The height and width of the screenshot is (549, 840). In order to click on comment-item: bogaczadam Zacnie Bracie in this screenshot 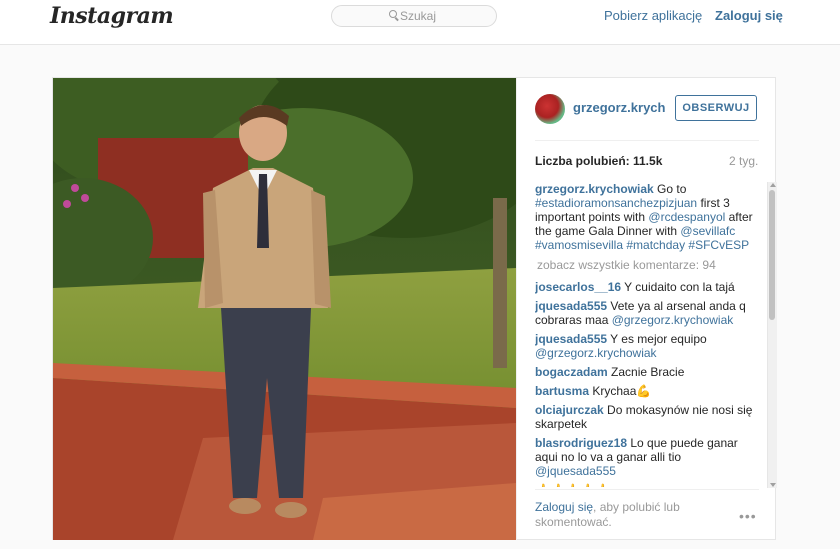, I will do `click(647, 372)`.